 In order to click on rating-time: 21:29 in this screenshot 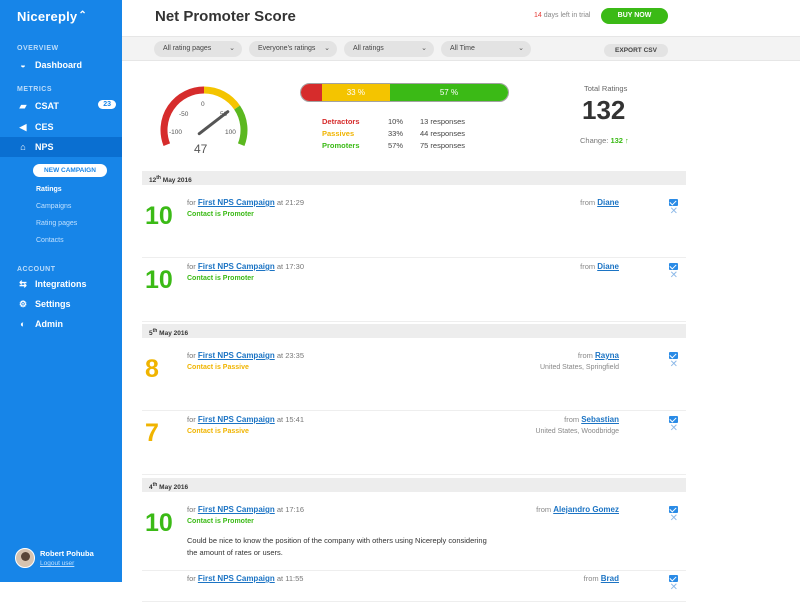, I will do `click(294, 202)`.